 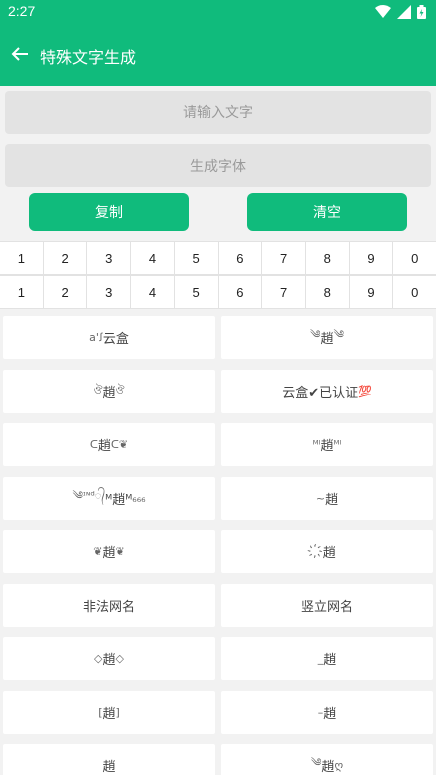 What do you see at coordinates (115, 339) in the screenshot?
I see `style-text-main: 云盒` at bounding box center [115, 339].